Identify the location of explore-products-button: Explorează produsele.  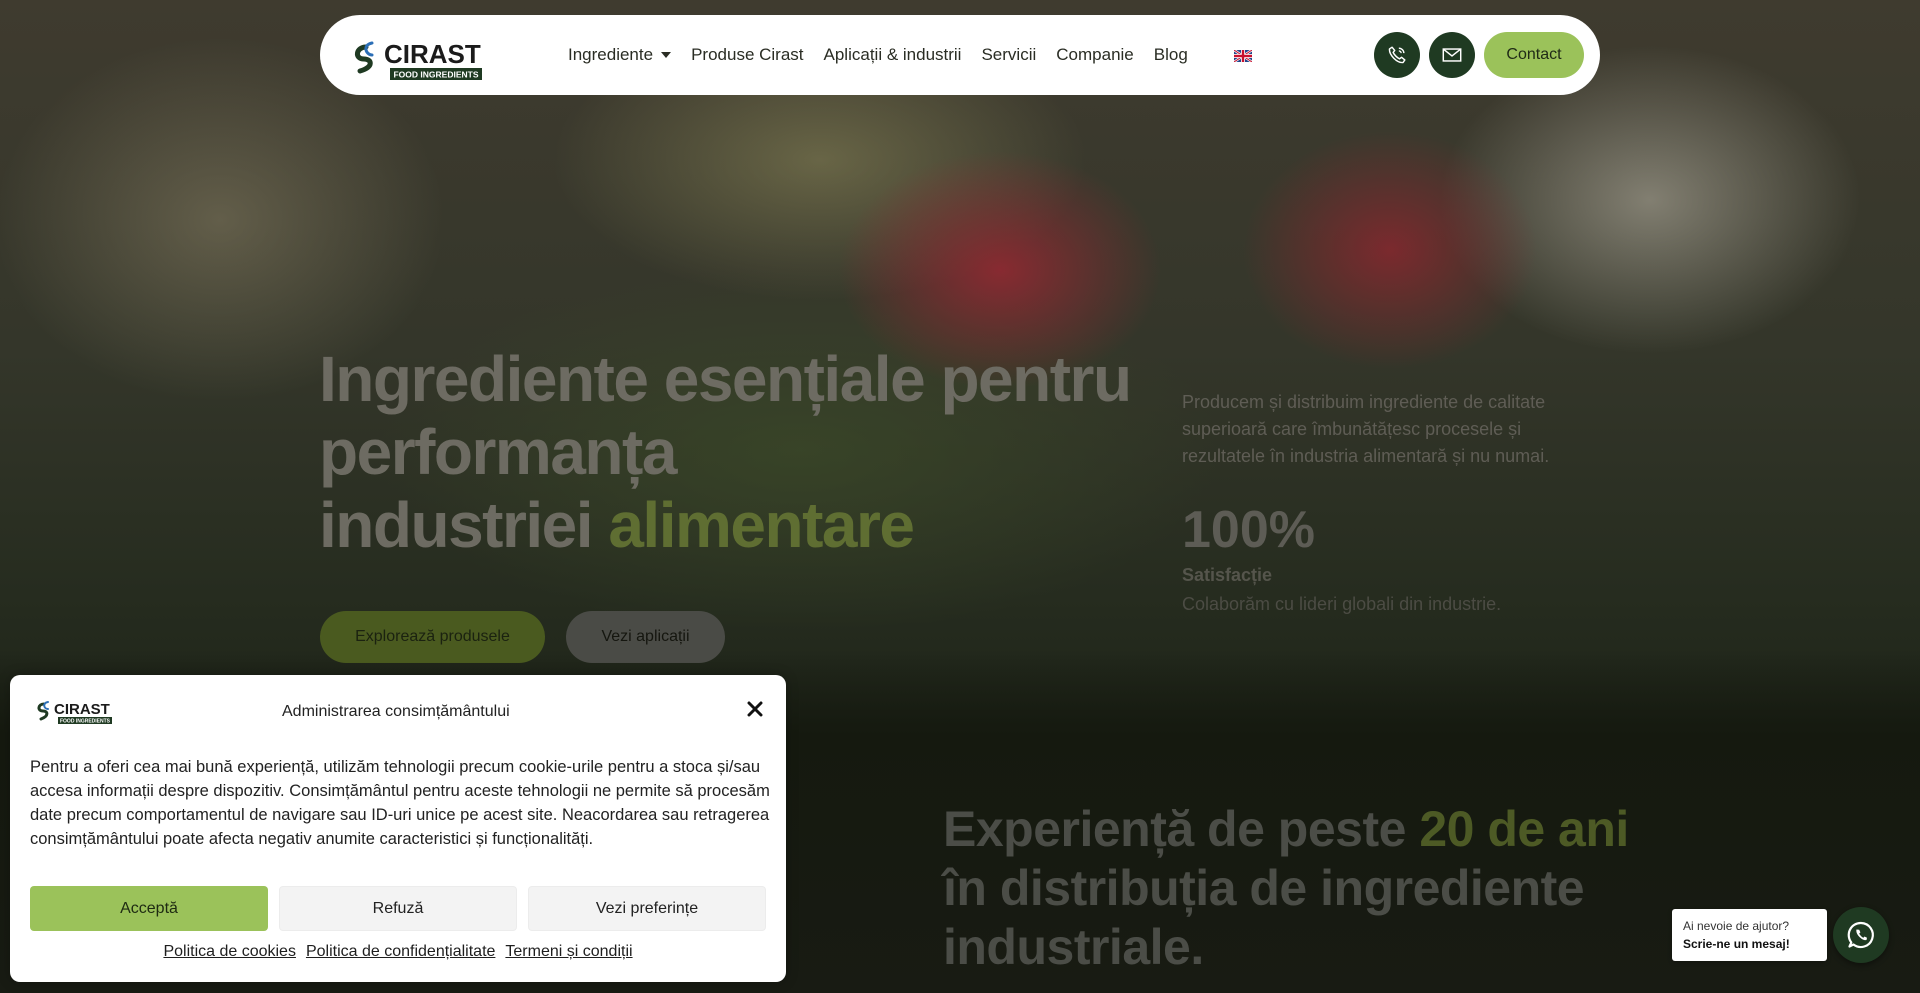
(432, 637).